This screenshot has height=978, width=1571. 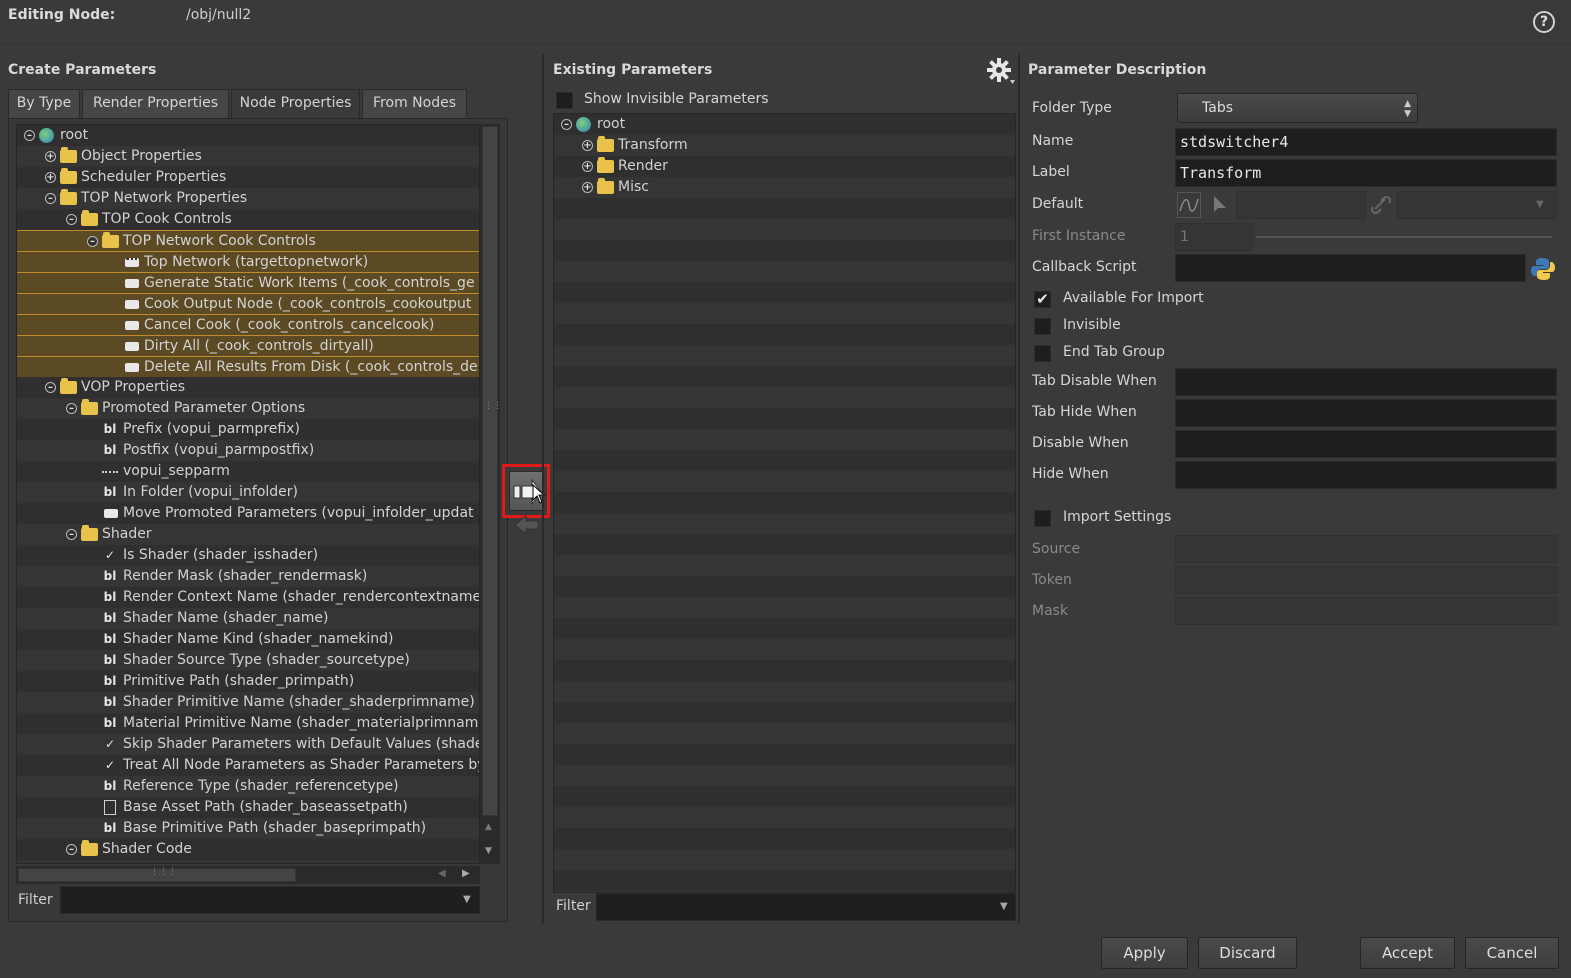 I want to click on tree-row: bl Reference Type (shader_referencetype), so click(x=248, y=786).